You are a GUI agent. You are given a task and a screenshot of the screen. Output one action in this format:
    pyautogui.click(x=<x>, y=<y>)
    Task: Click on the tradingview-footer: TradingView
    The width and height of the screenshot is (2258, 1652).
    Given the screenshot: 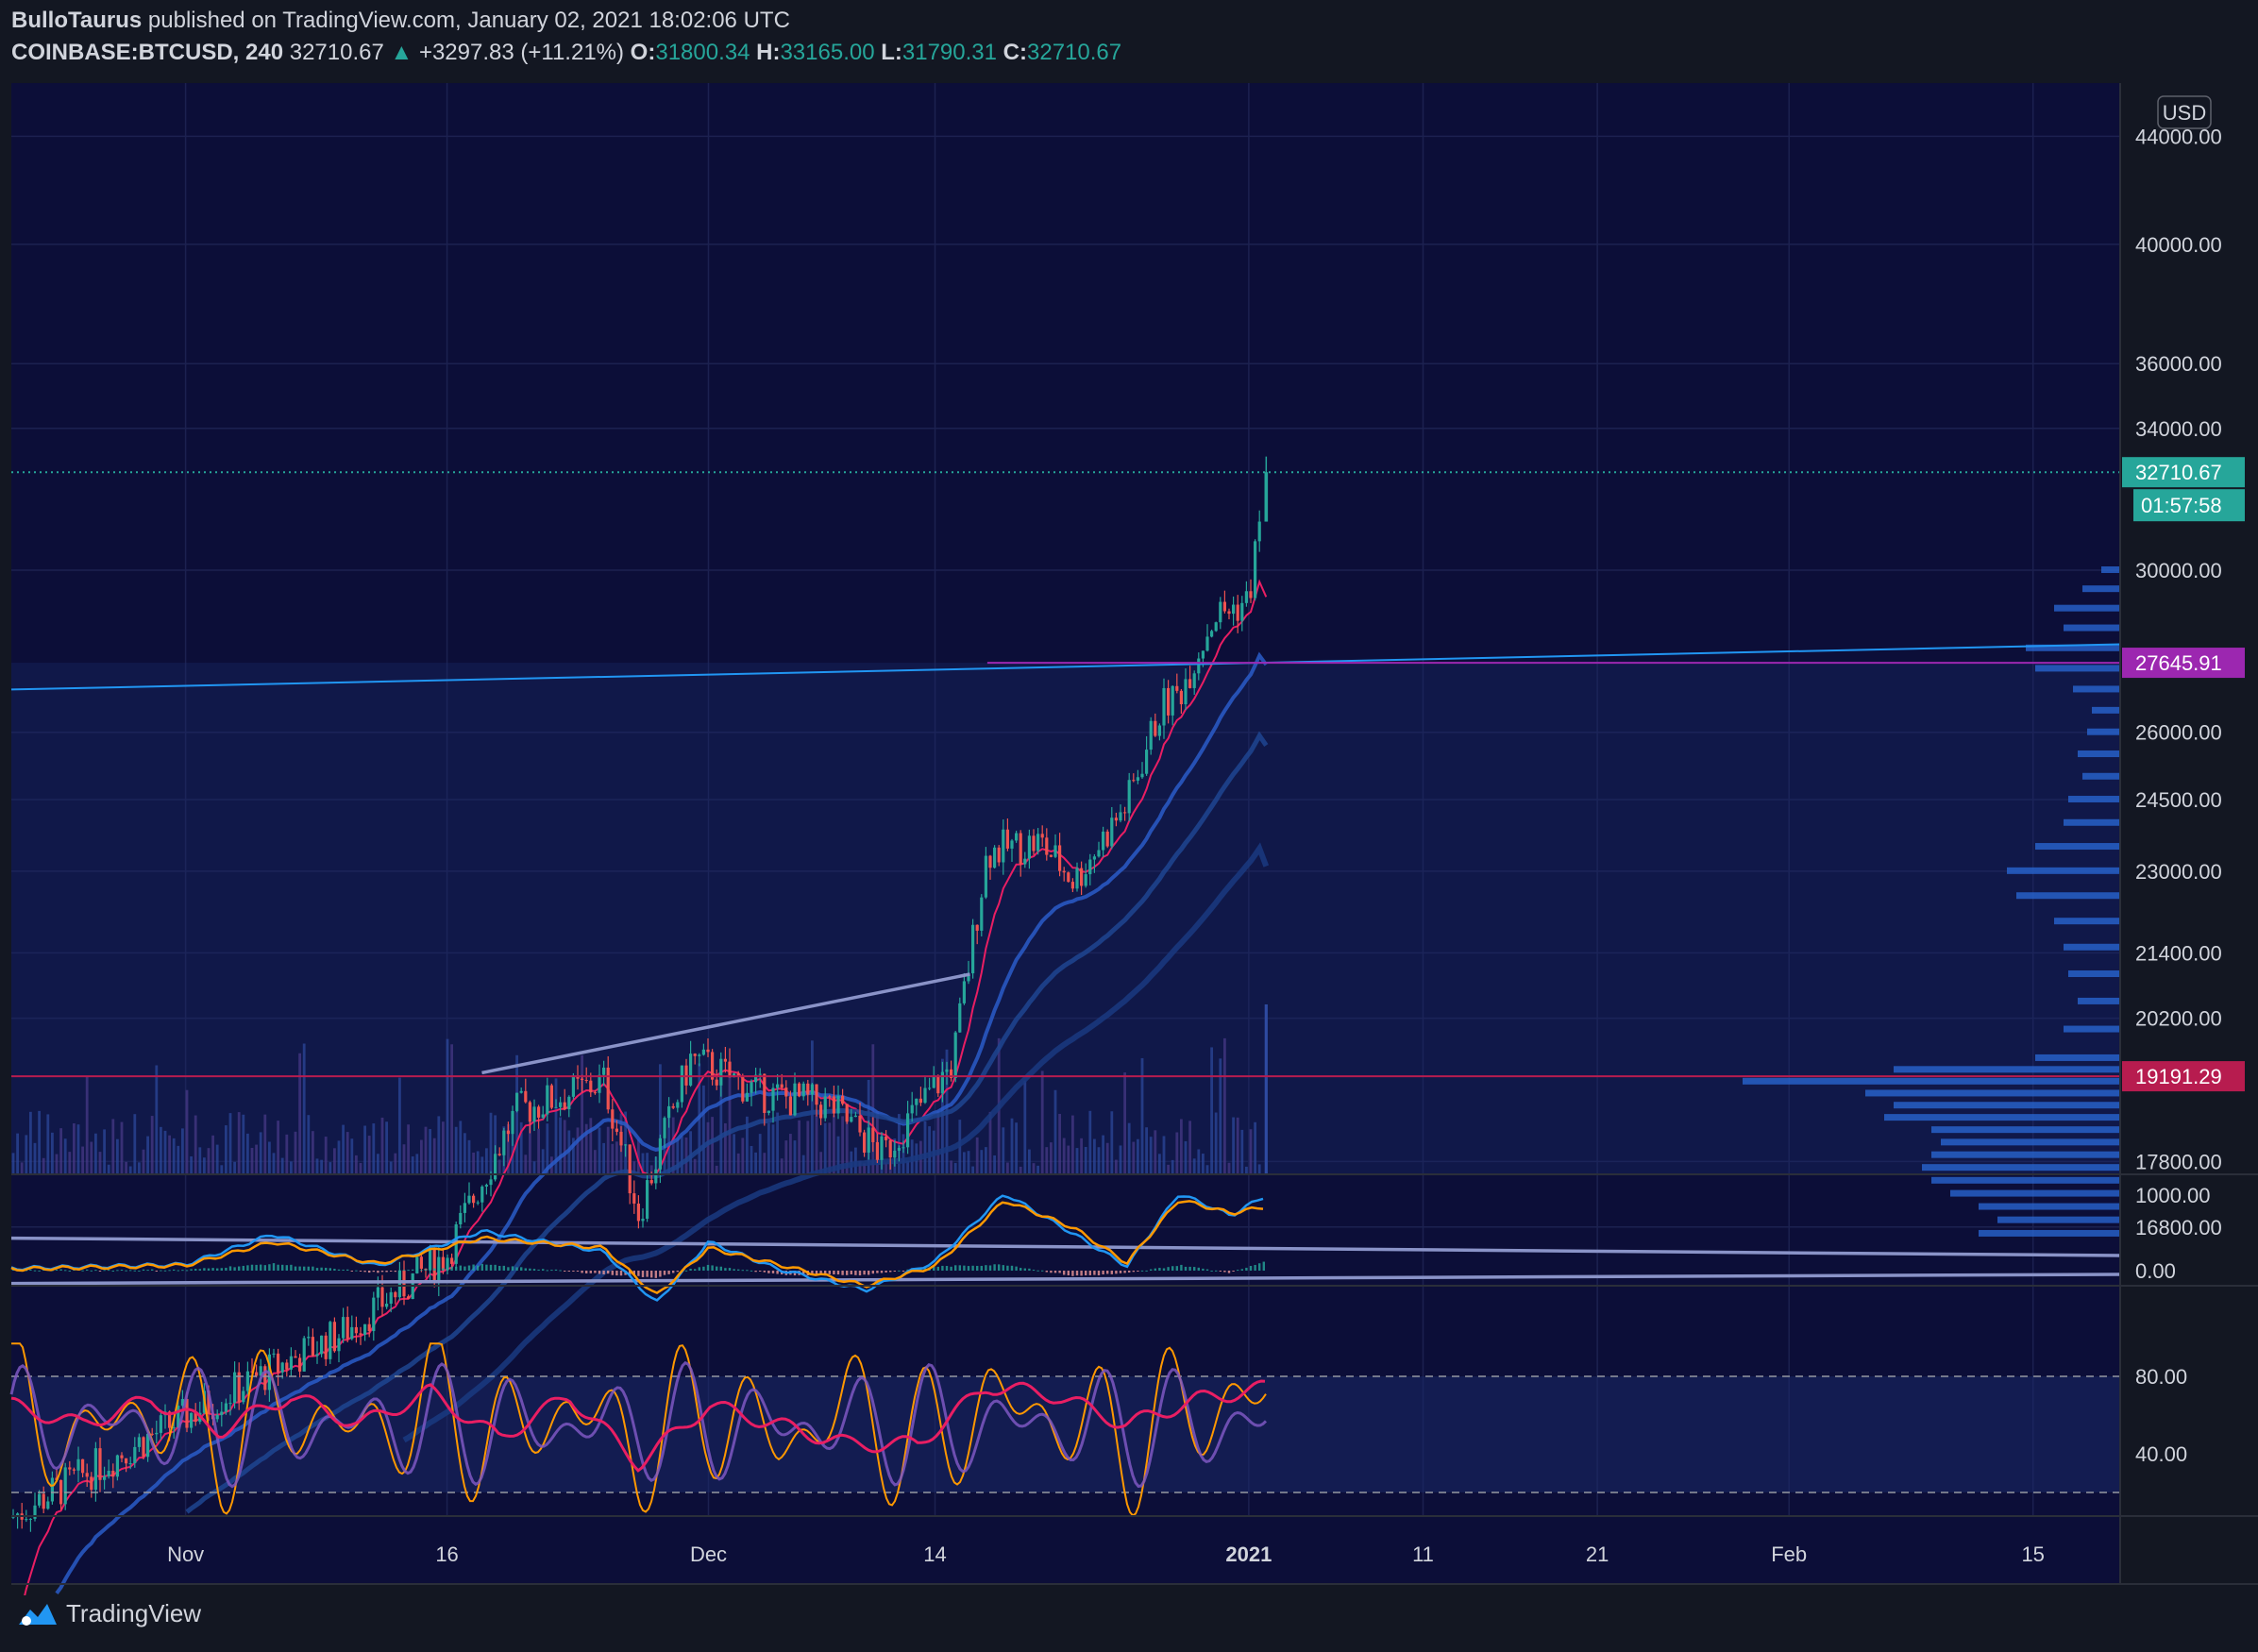 What is the action you would take?
    pyautogui.click(x=109, y=1613)
    